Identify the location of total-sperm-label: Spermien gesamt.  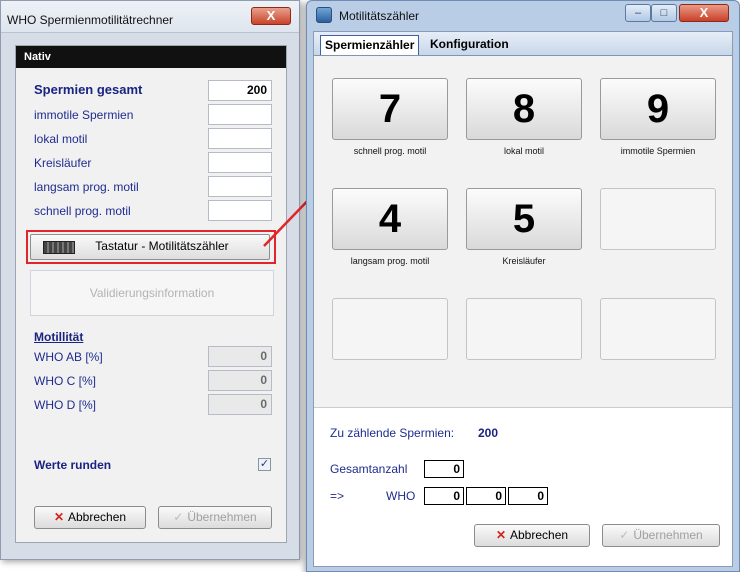
(88, 89).